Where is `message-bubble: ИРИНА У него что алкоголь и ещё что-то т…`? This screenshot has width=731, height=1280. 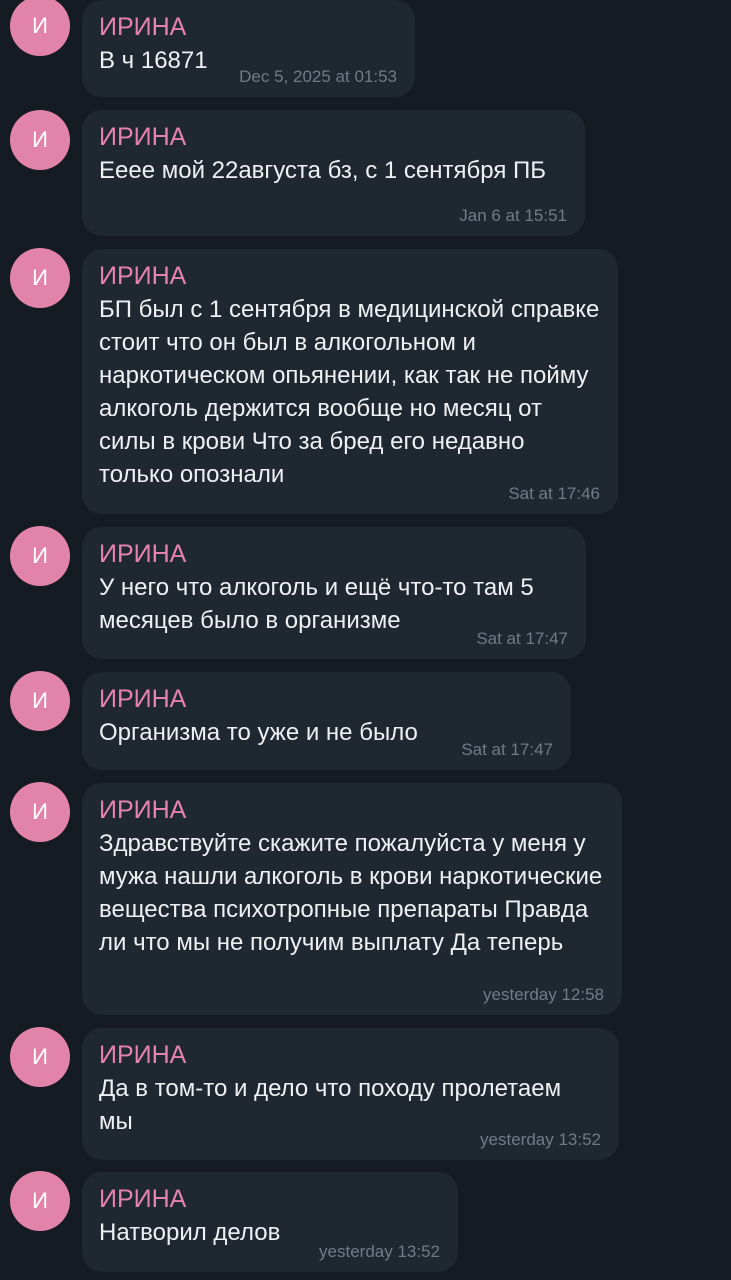
message-bubble: ИРИНА У него что алкоголь и ещё что-то т… is located at coordinates (334, 593).